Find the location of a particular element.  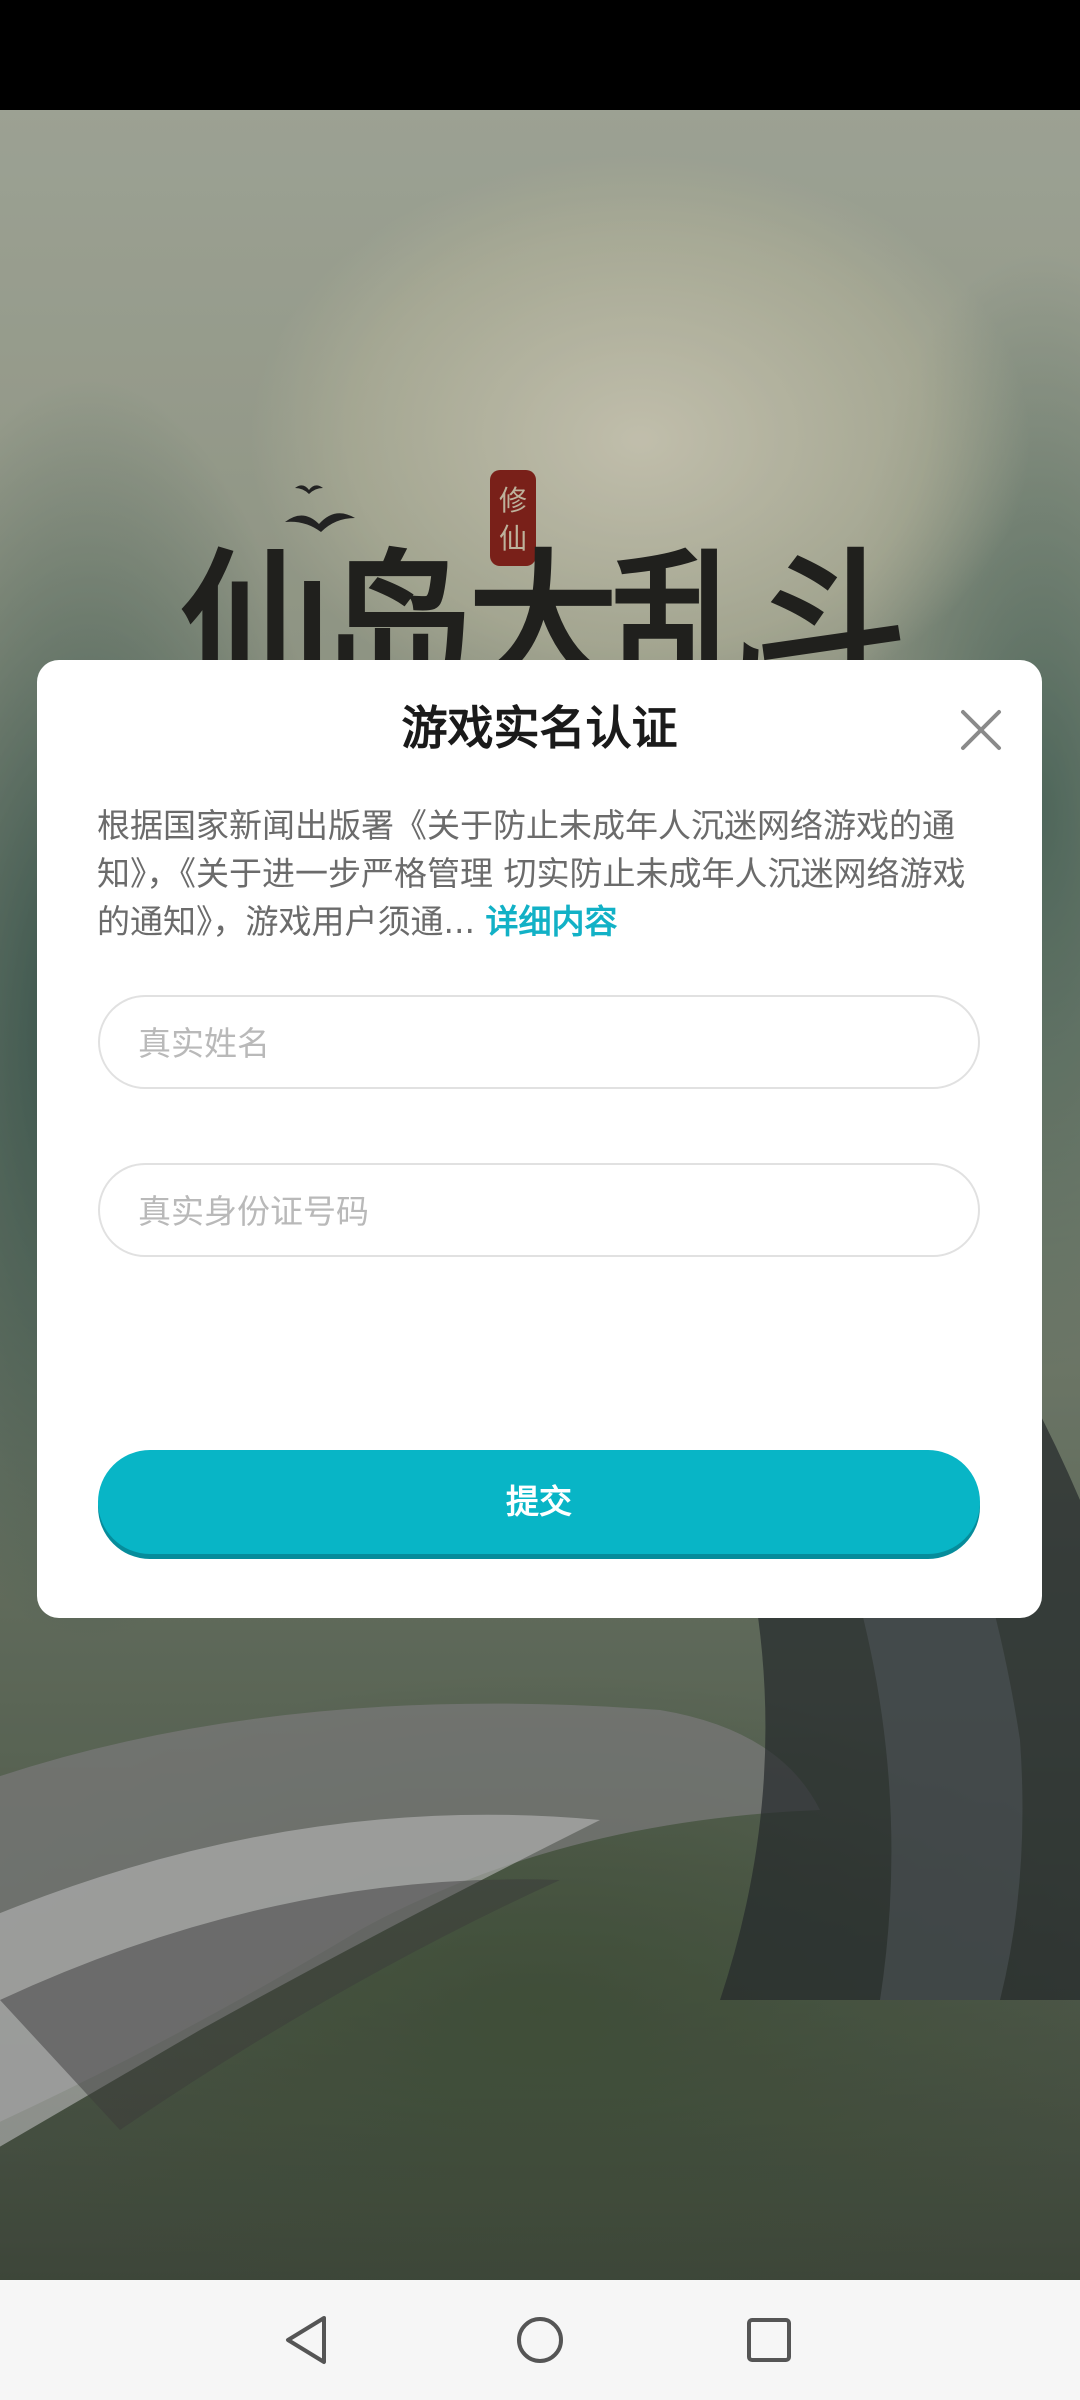

circle-home-icon is located at coordinates (540, 2340).